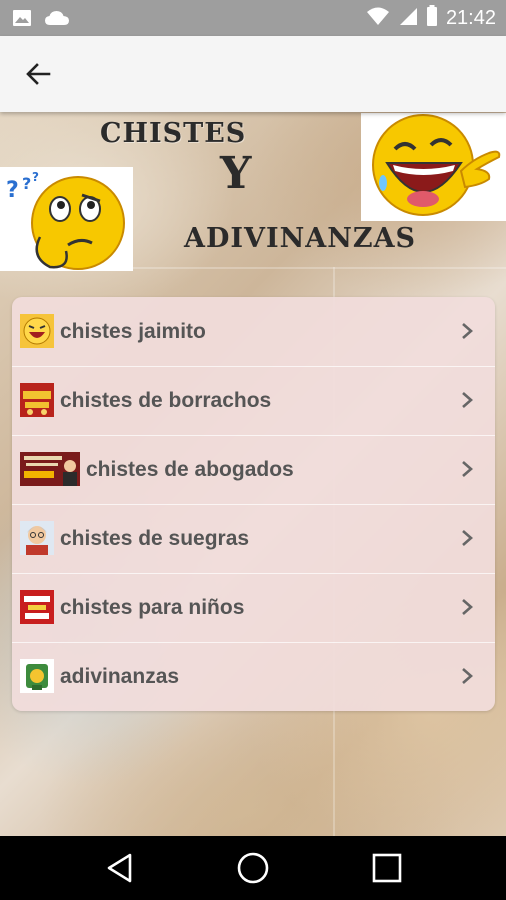  I want to click on recents-square-icon, so click(387, 868).